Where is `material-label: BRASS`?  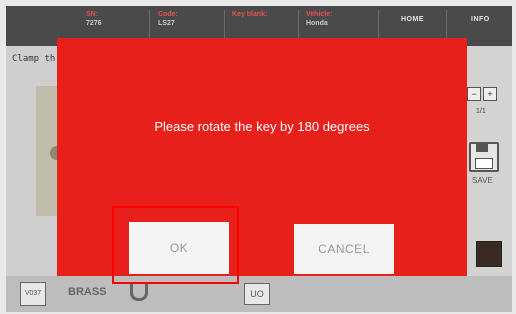
material-label: BRASS is located at coordinates (87, 292).